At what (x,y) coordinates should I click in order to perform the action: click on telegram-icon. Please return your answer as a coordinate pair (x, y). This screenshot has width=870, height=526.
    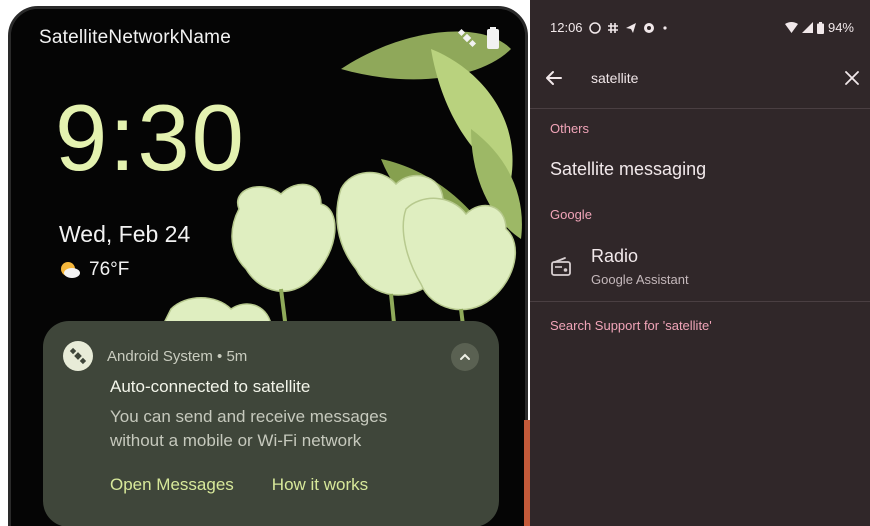
    Looking at the image, I should click on (630, 27).